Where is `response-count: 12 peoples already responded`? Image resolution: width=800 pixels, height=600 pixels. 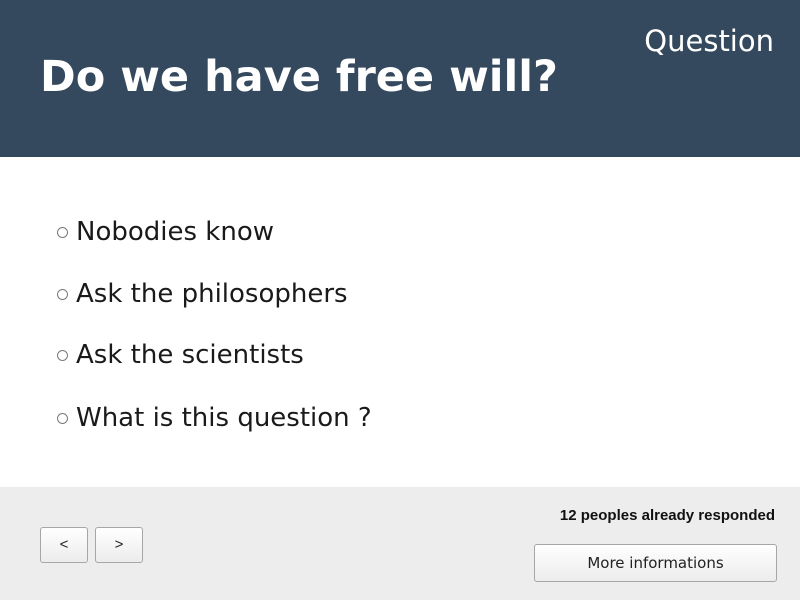 response-count: 12 peoples already responded is located at coordinates (667, 515).